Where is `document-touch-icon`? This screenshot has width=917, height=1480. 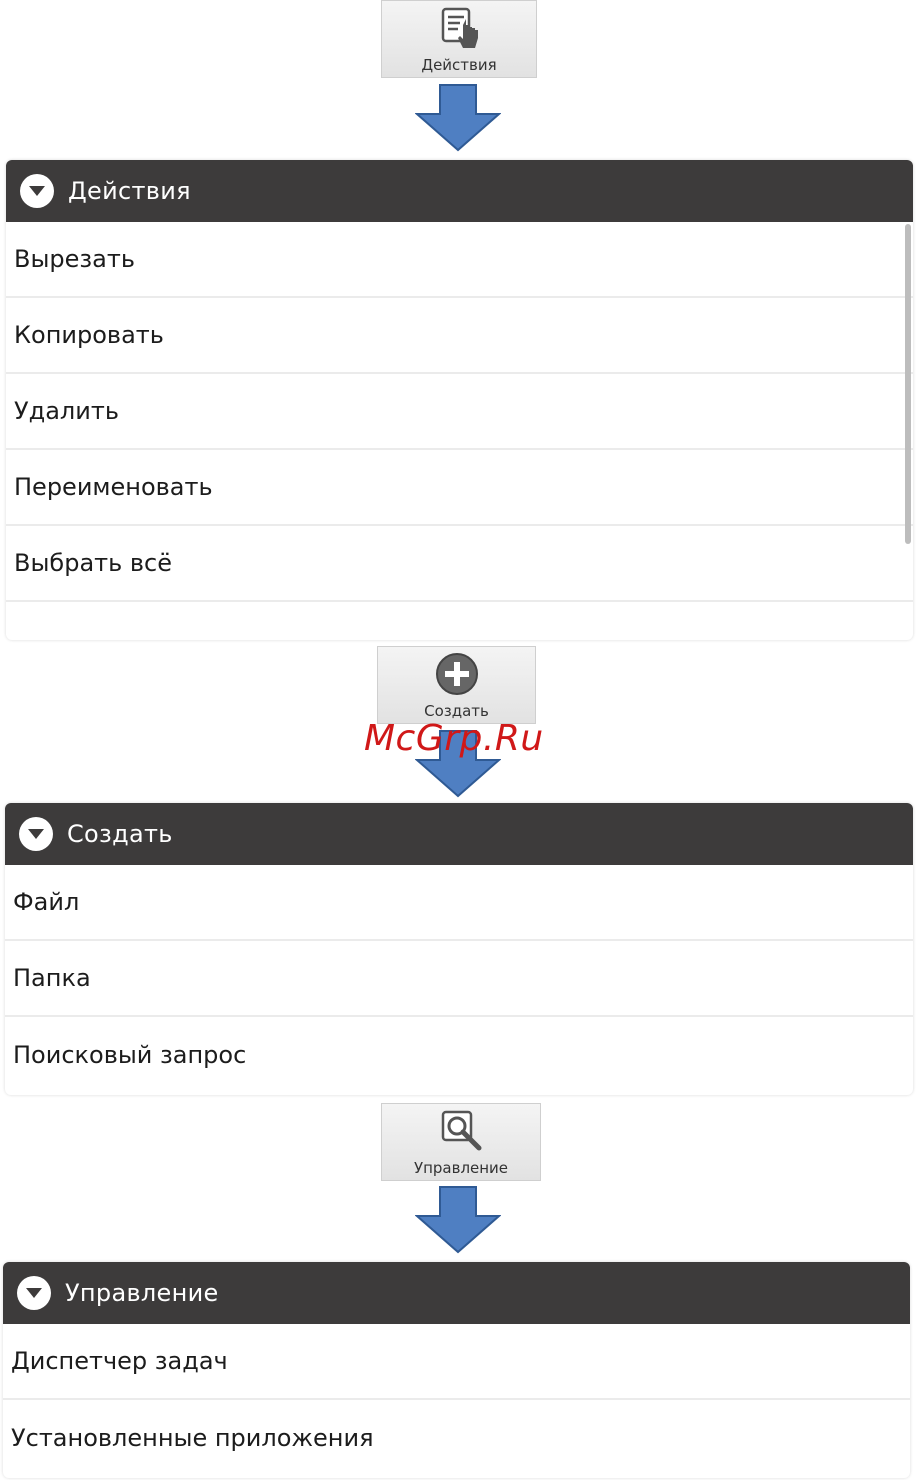
document-touch-icon is located at coordinates (459, 31).